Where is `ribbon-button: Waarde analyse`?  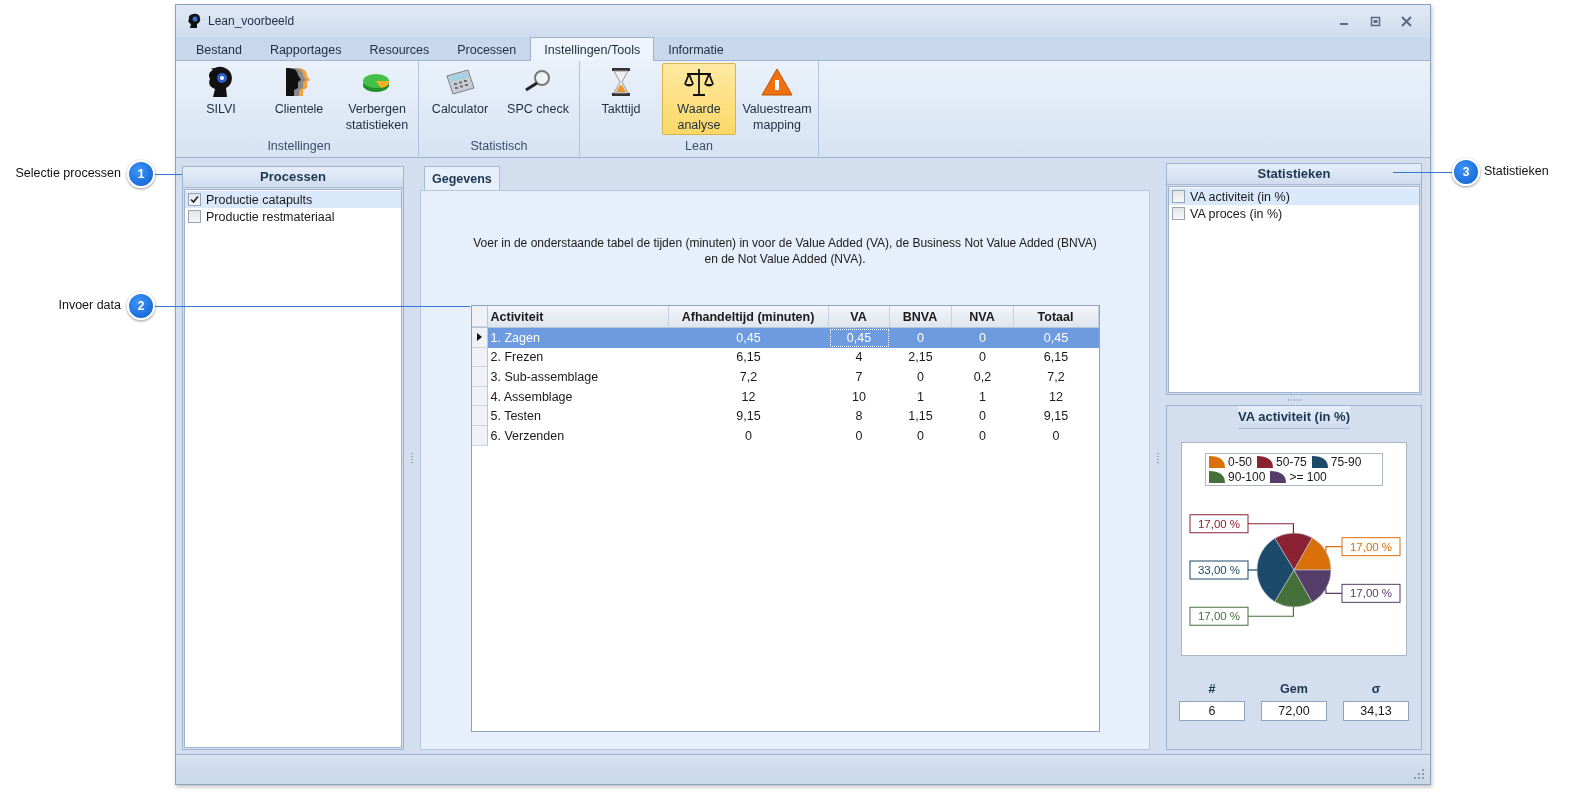
ribbon-button: Waarde analyse is located at coordinates (699, 99).